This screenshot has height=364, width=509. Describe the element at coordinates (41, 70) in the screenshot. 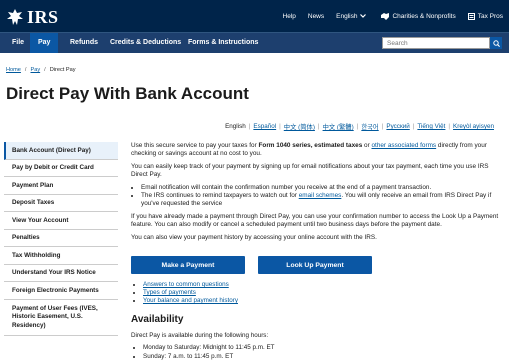

I see `breadcrumb: Home / Pay / Direct Pay` at that location.